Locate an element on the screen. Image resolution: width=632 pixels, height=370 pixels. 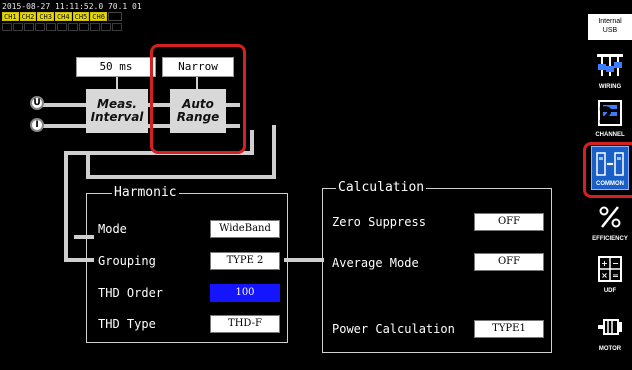
average-mode-value: OFF is located at coordinates (509, 262).